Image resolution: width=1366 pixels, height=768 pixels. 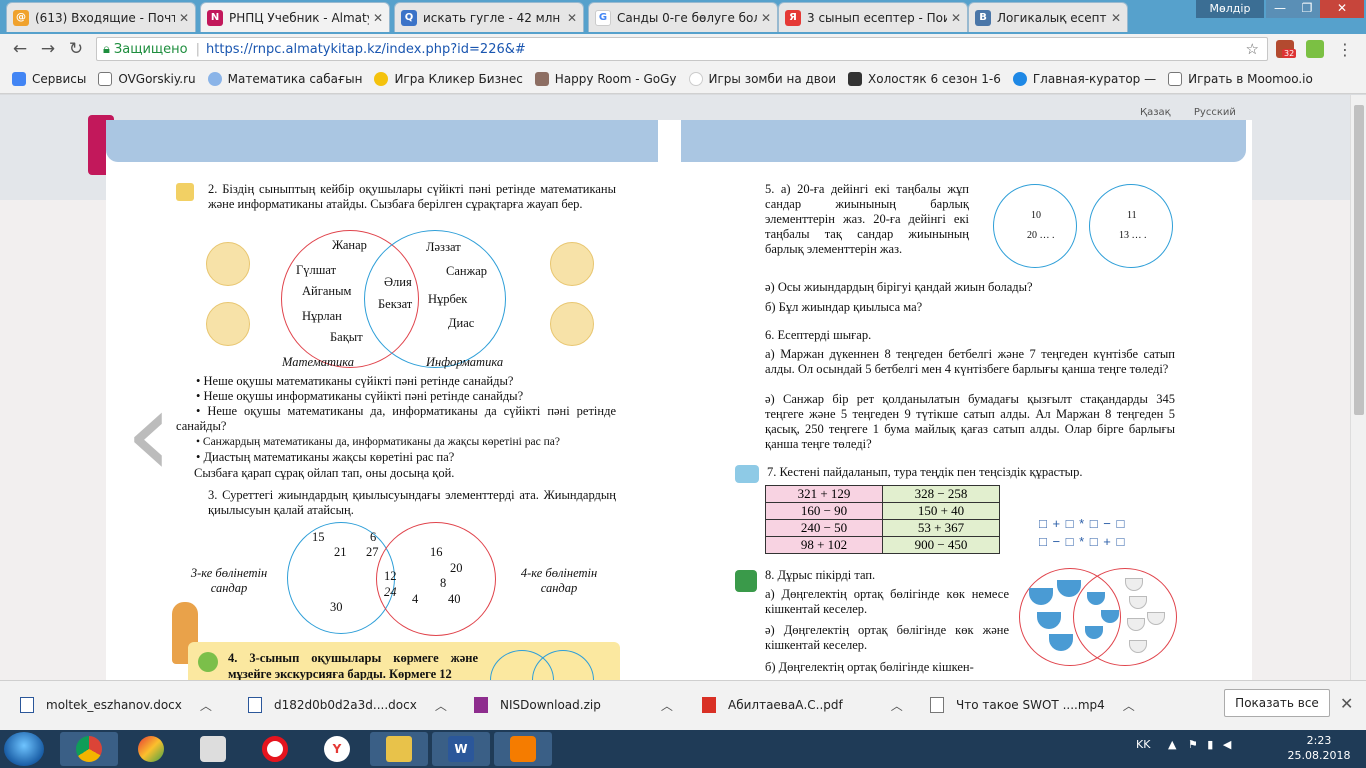 I want to click on bookmark-item: Математика сабағын, so click(x=284, y=78).